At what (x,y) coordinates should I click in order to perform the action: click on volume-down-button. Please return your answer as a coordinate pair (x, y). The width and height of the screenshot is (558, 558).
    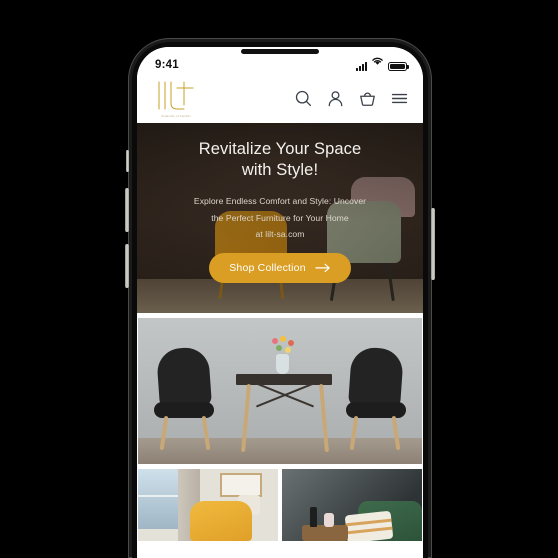
    Looking at the image, I should click on (127, 266).